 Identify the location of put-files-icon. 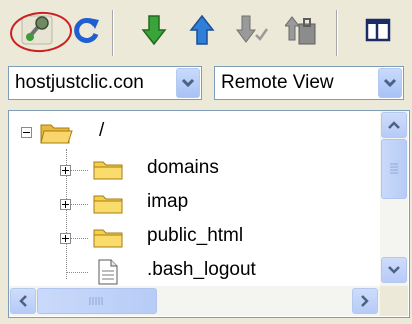
(202, 32).